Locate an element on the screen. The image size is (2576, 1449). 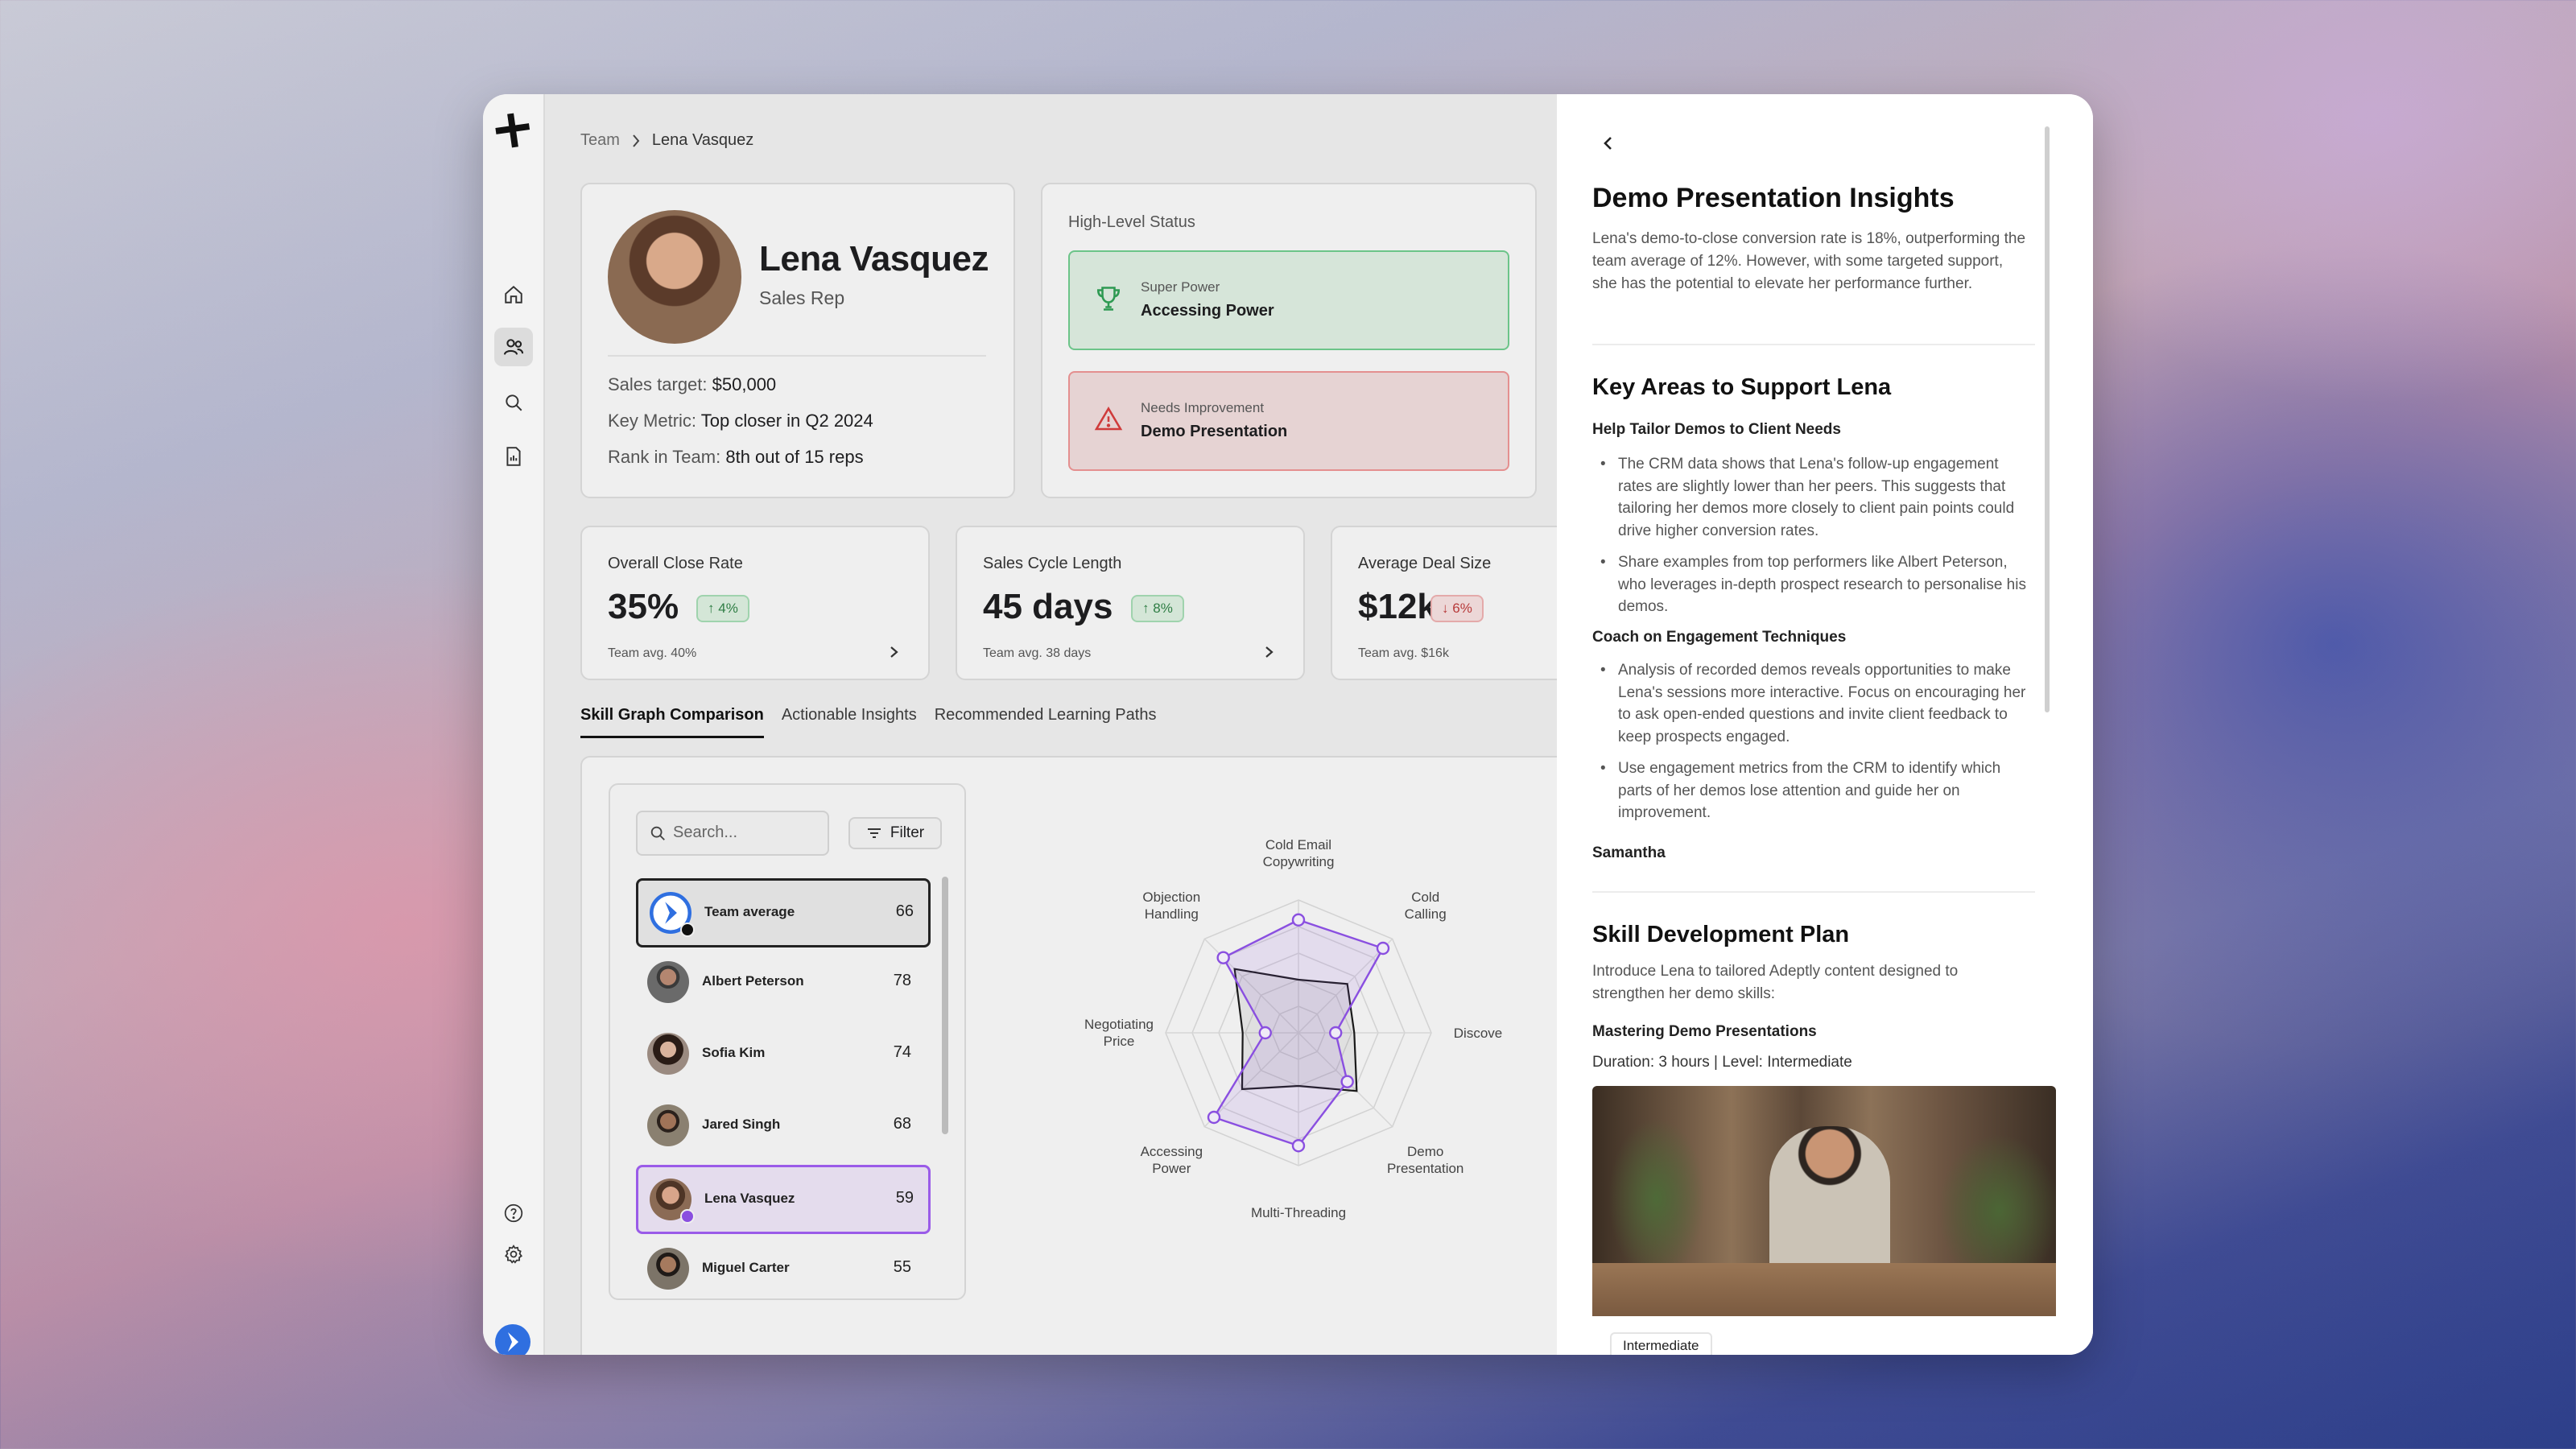
breadcrumb-current: Lena Vasquez is located at coordinates (702, 140).